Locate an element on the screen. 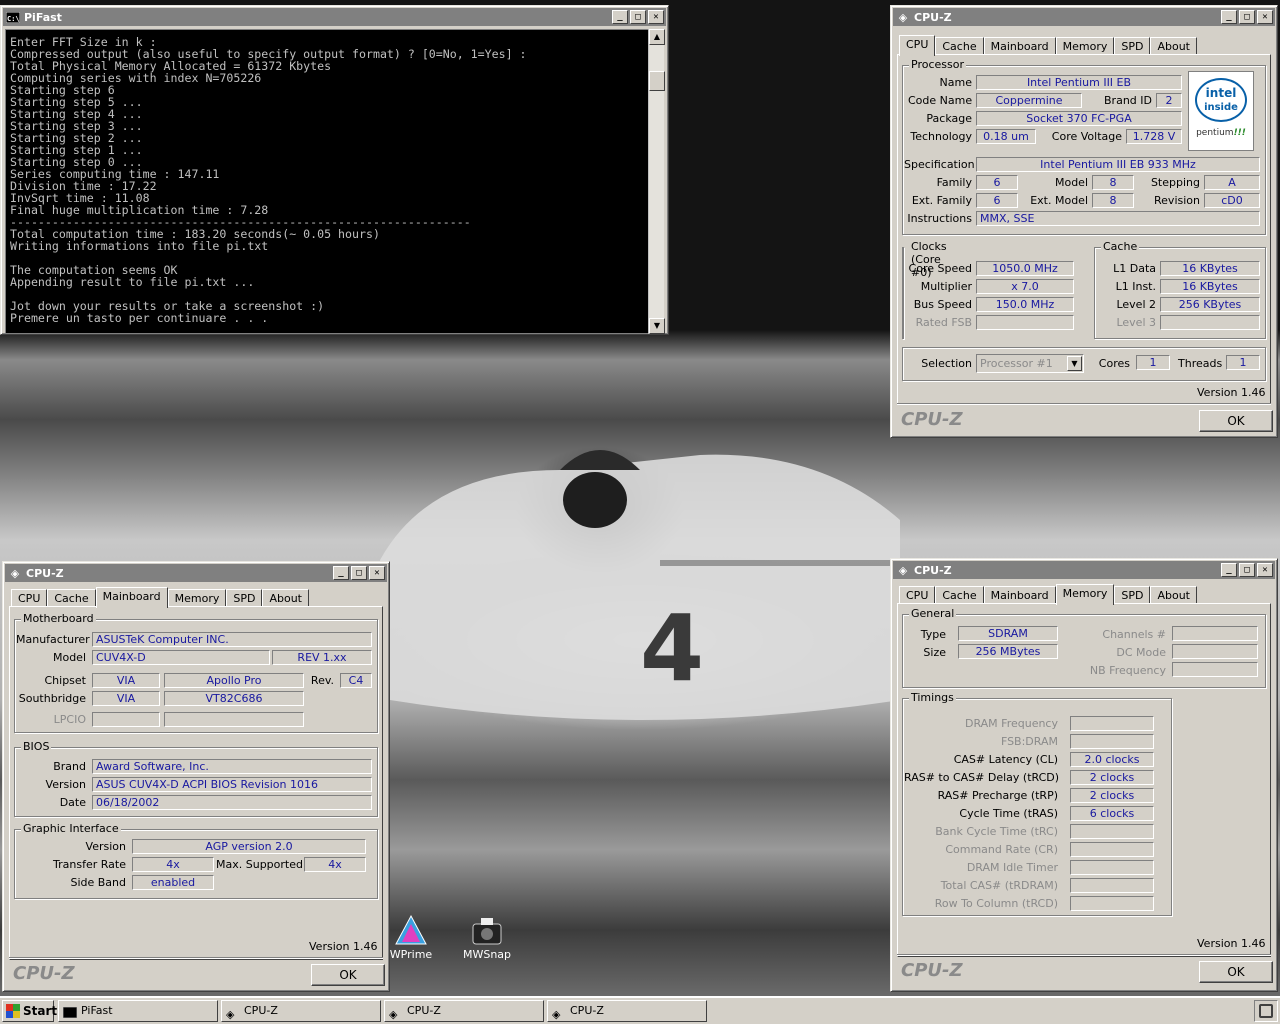 The width and height of the screenshot is (1280, 1024). timing-label: FSB:DRAM is located at coordinates (1029, 741).